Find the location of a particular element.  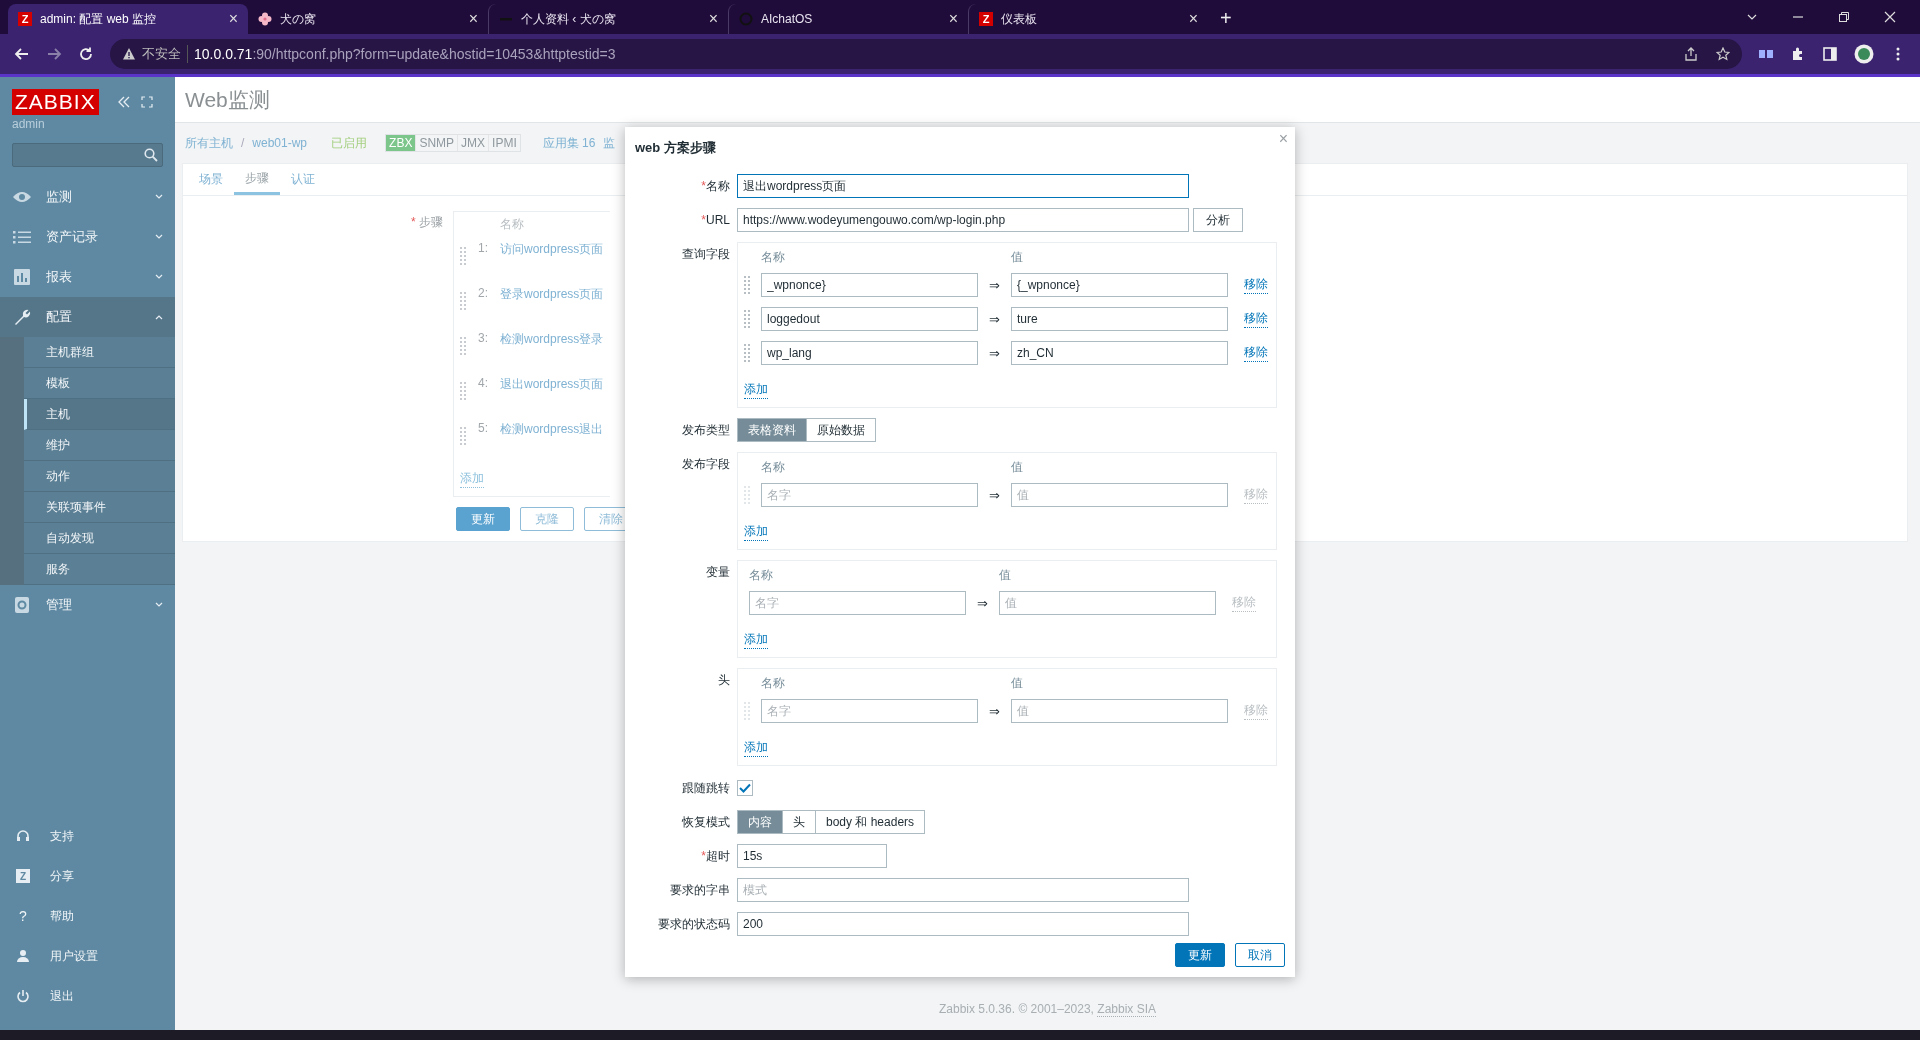

step-link: 检测wordpress退出 is located at coordinates (552, 429).